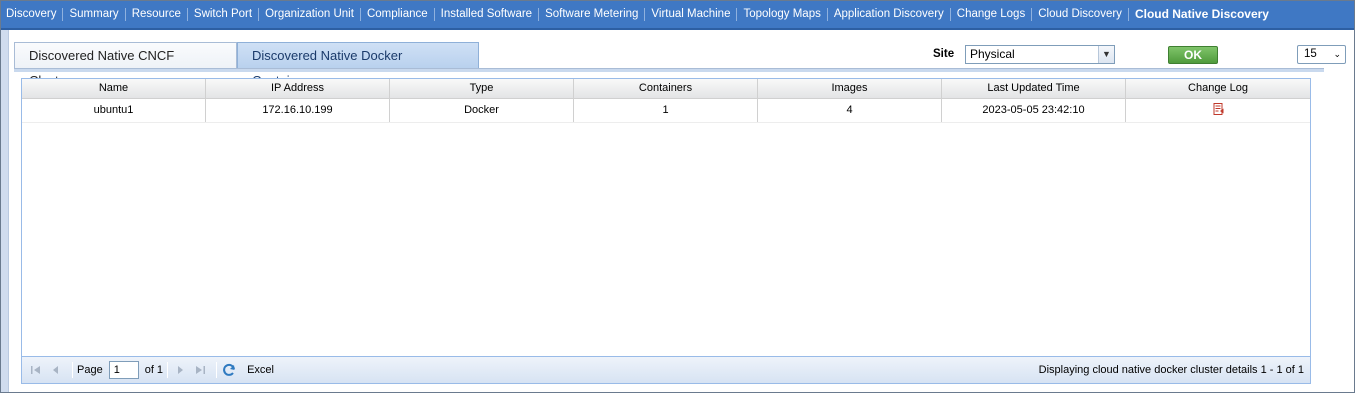  I want to click on cell-containers: 1, so click(666, 110).